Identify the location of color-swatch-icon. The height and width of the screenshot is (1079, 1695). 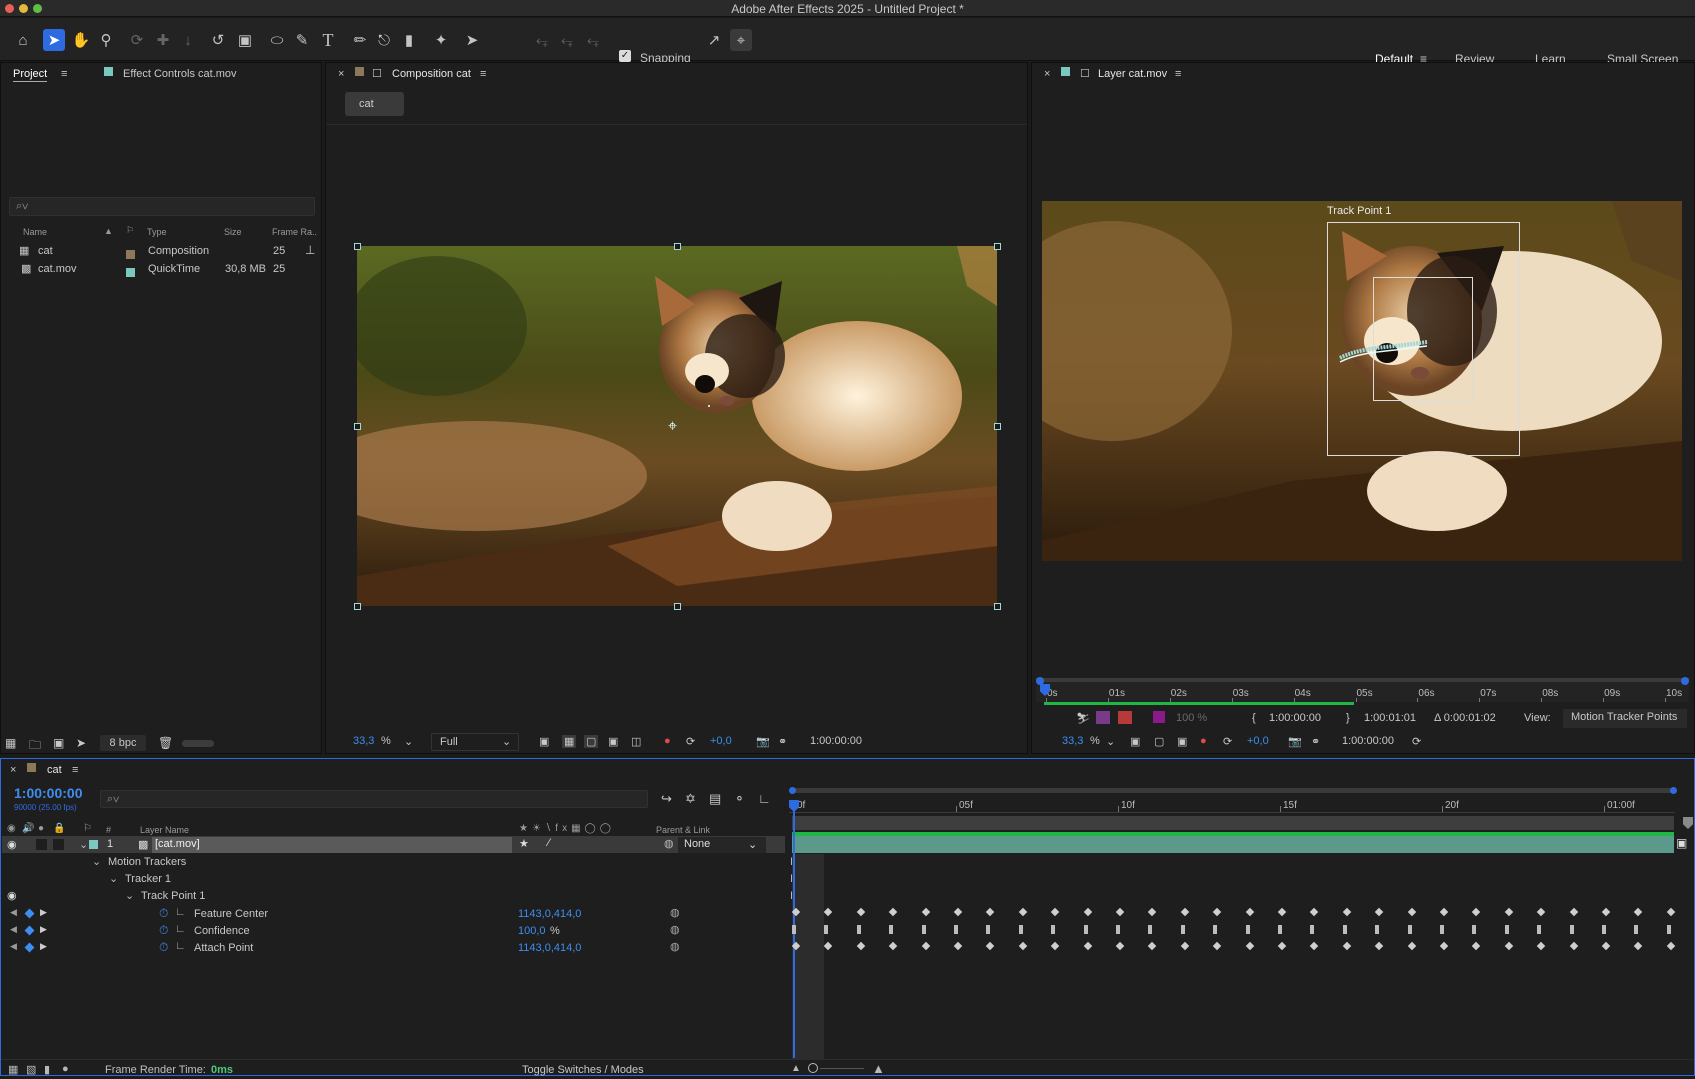
(1159, 717).